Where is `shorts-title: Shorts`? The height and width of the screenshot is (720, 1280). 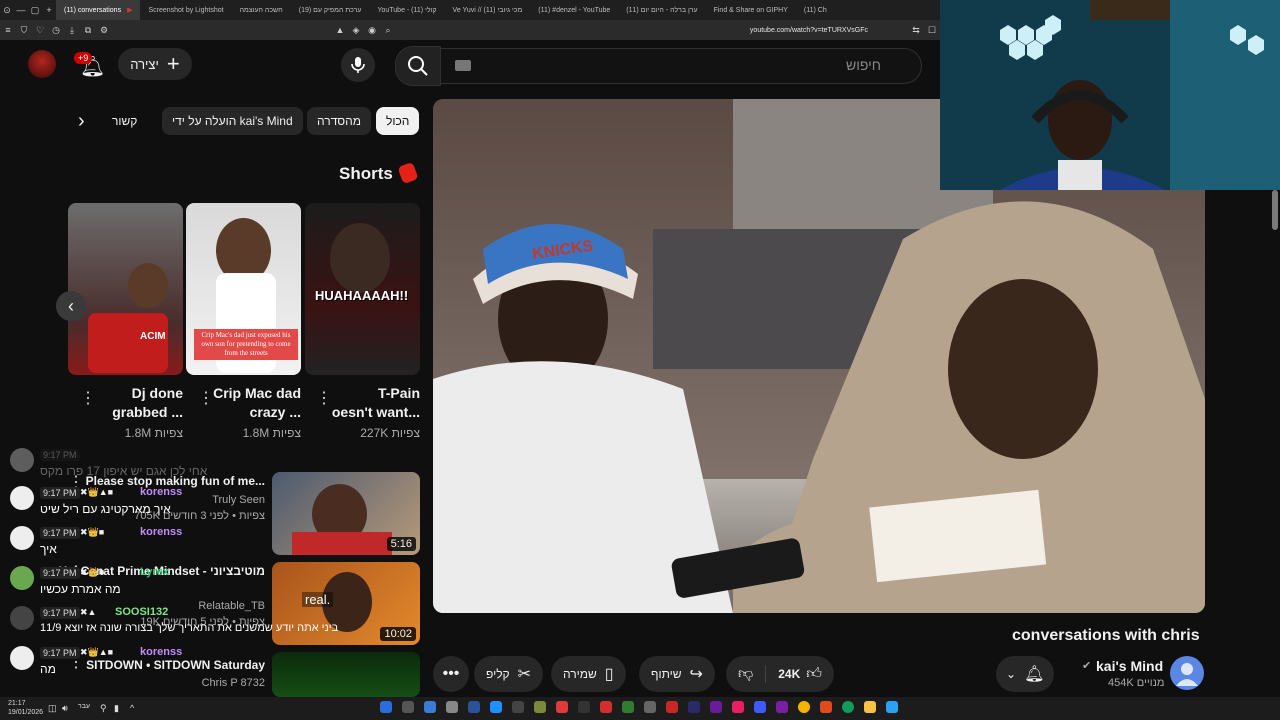
shorts-title: Shorts is located at coordinates (366, 173).